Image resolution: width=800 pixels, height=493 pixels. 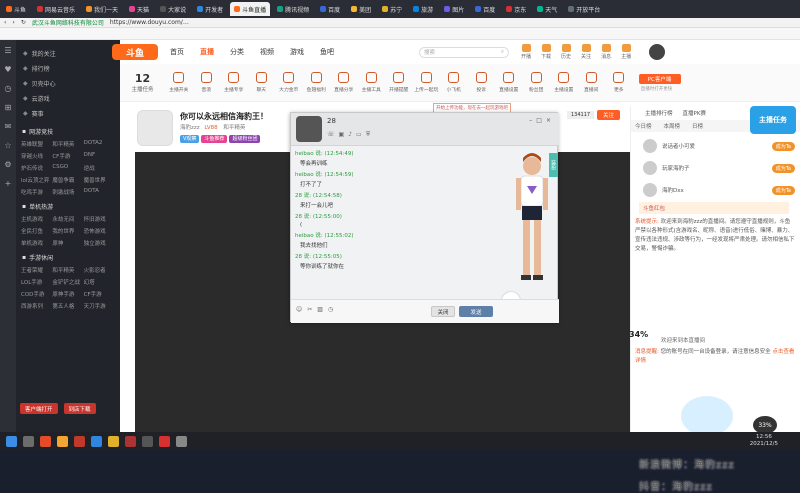 What do you see at coordinates (45, 441) in the screenshot?
I see `taskbar-app-2-icon` at bounding box center [45, 441].